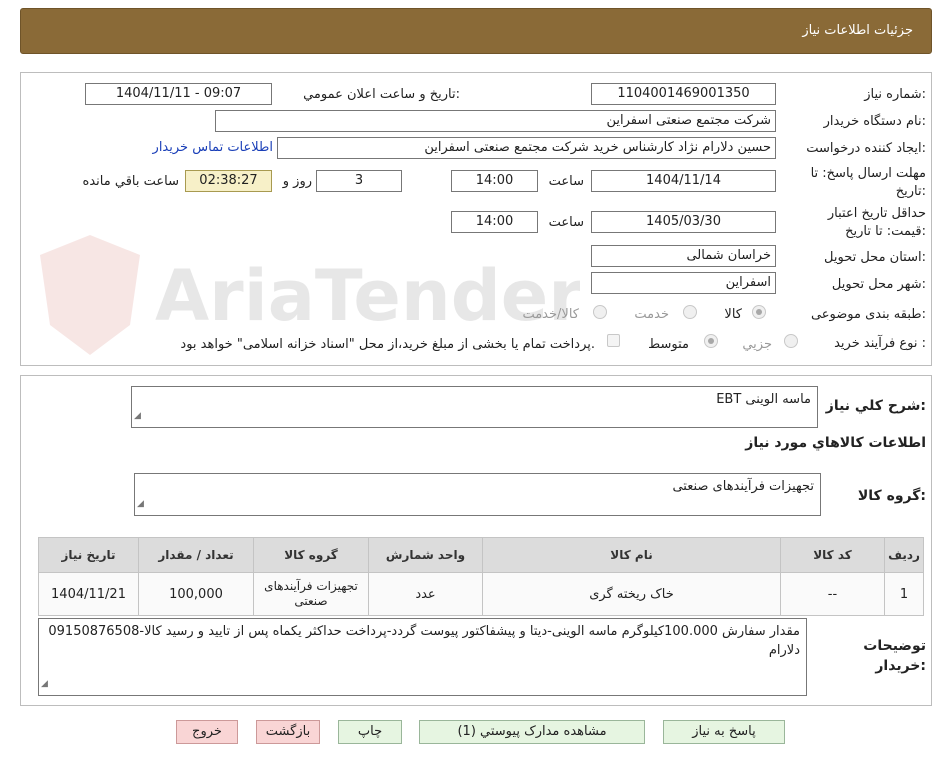 This screenshot has height=764, width=944. What do you see at coordinates (196, 594) in the screenshot?
I see `cell-quantity: 100,000` at bounding box center [196, 594].